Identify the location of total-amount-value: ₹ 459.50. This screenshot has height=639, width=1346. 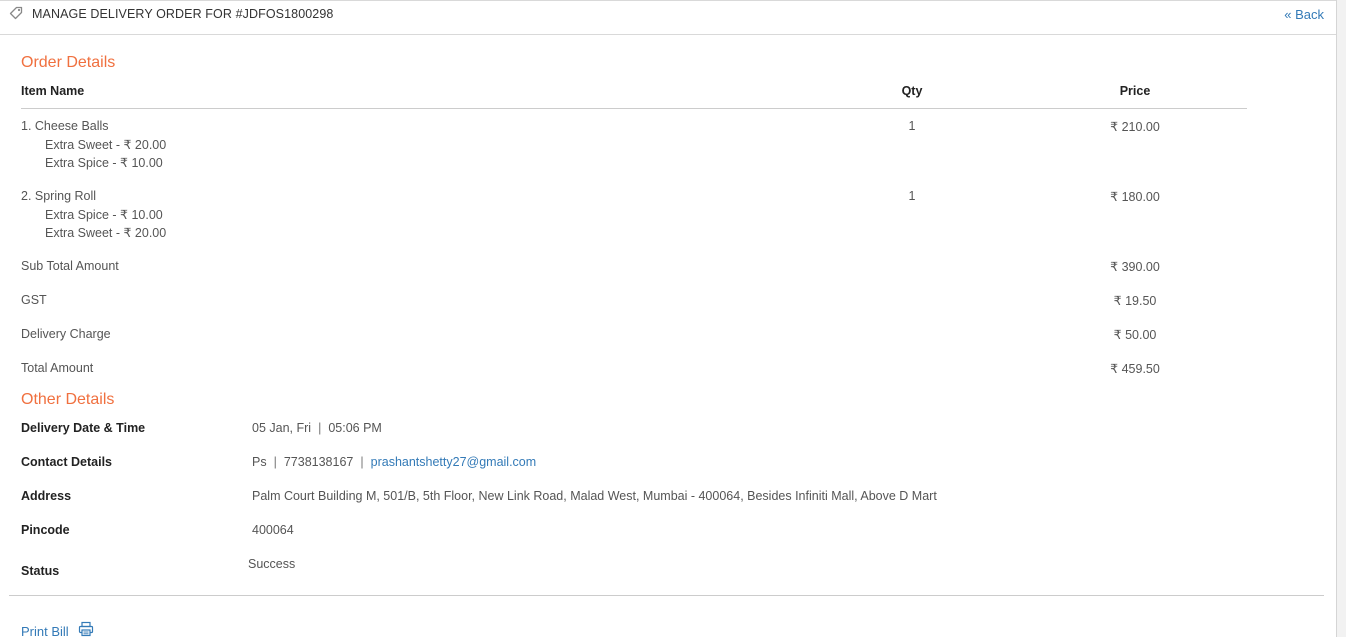
(1135, 369).